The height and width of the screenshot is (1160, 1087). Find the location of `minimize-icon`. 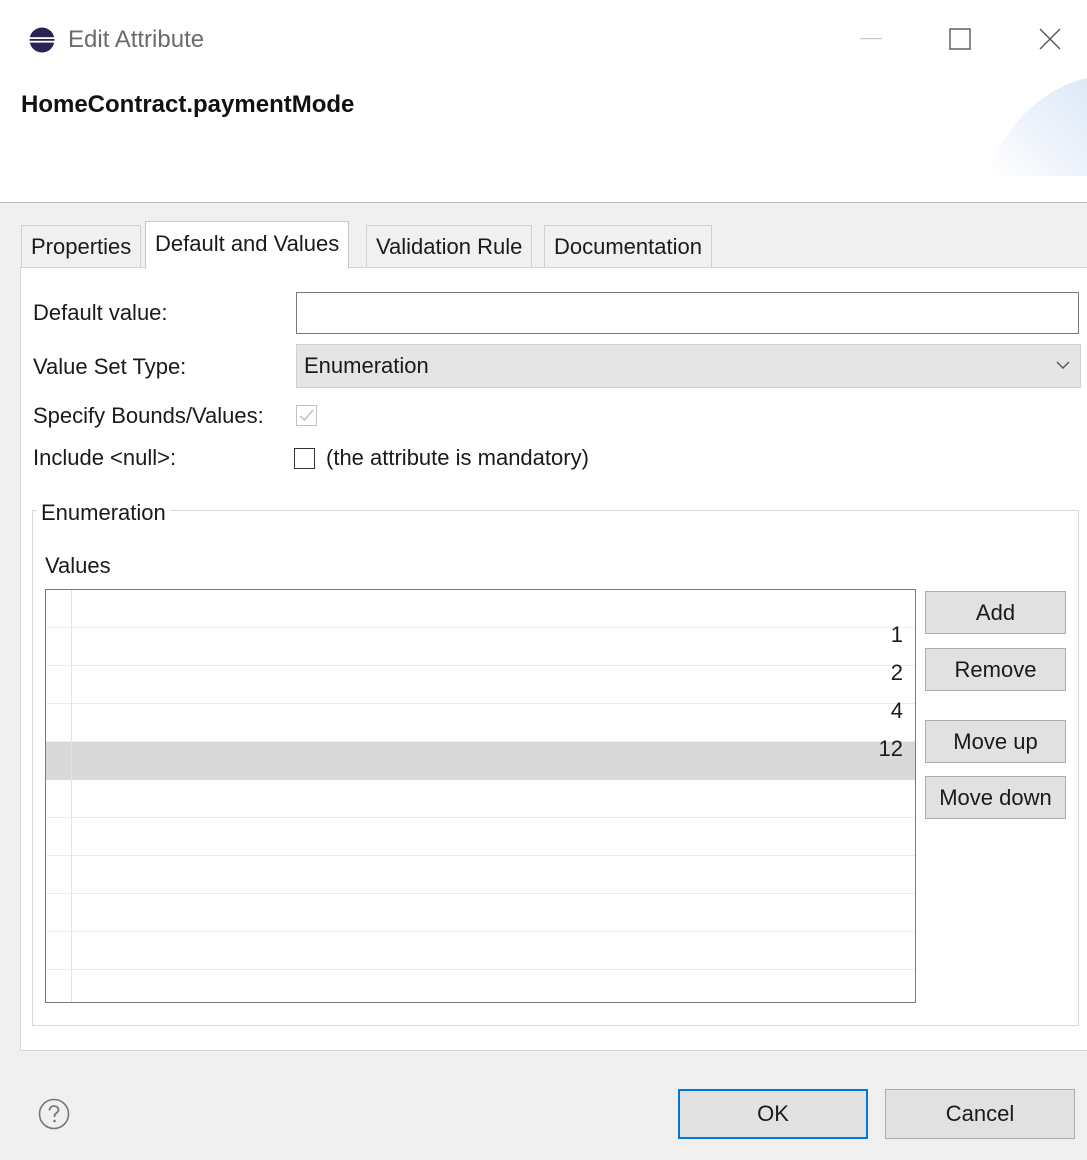

minimize-icon is located at coordinates (871, 39).